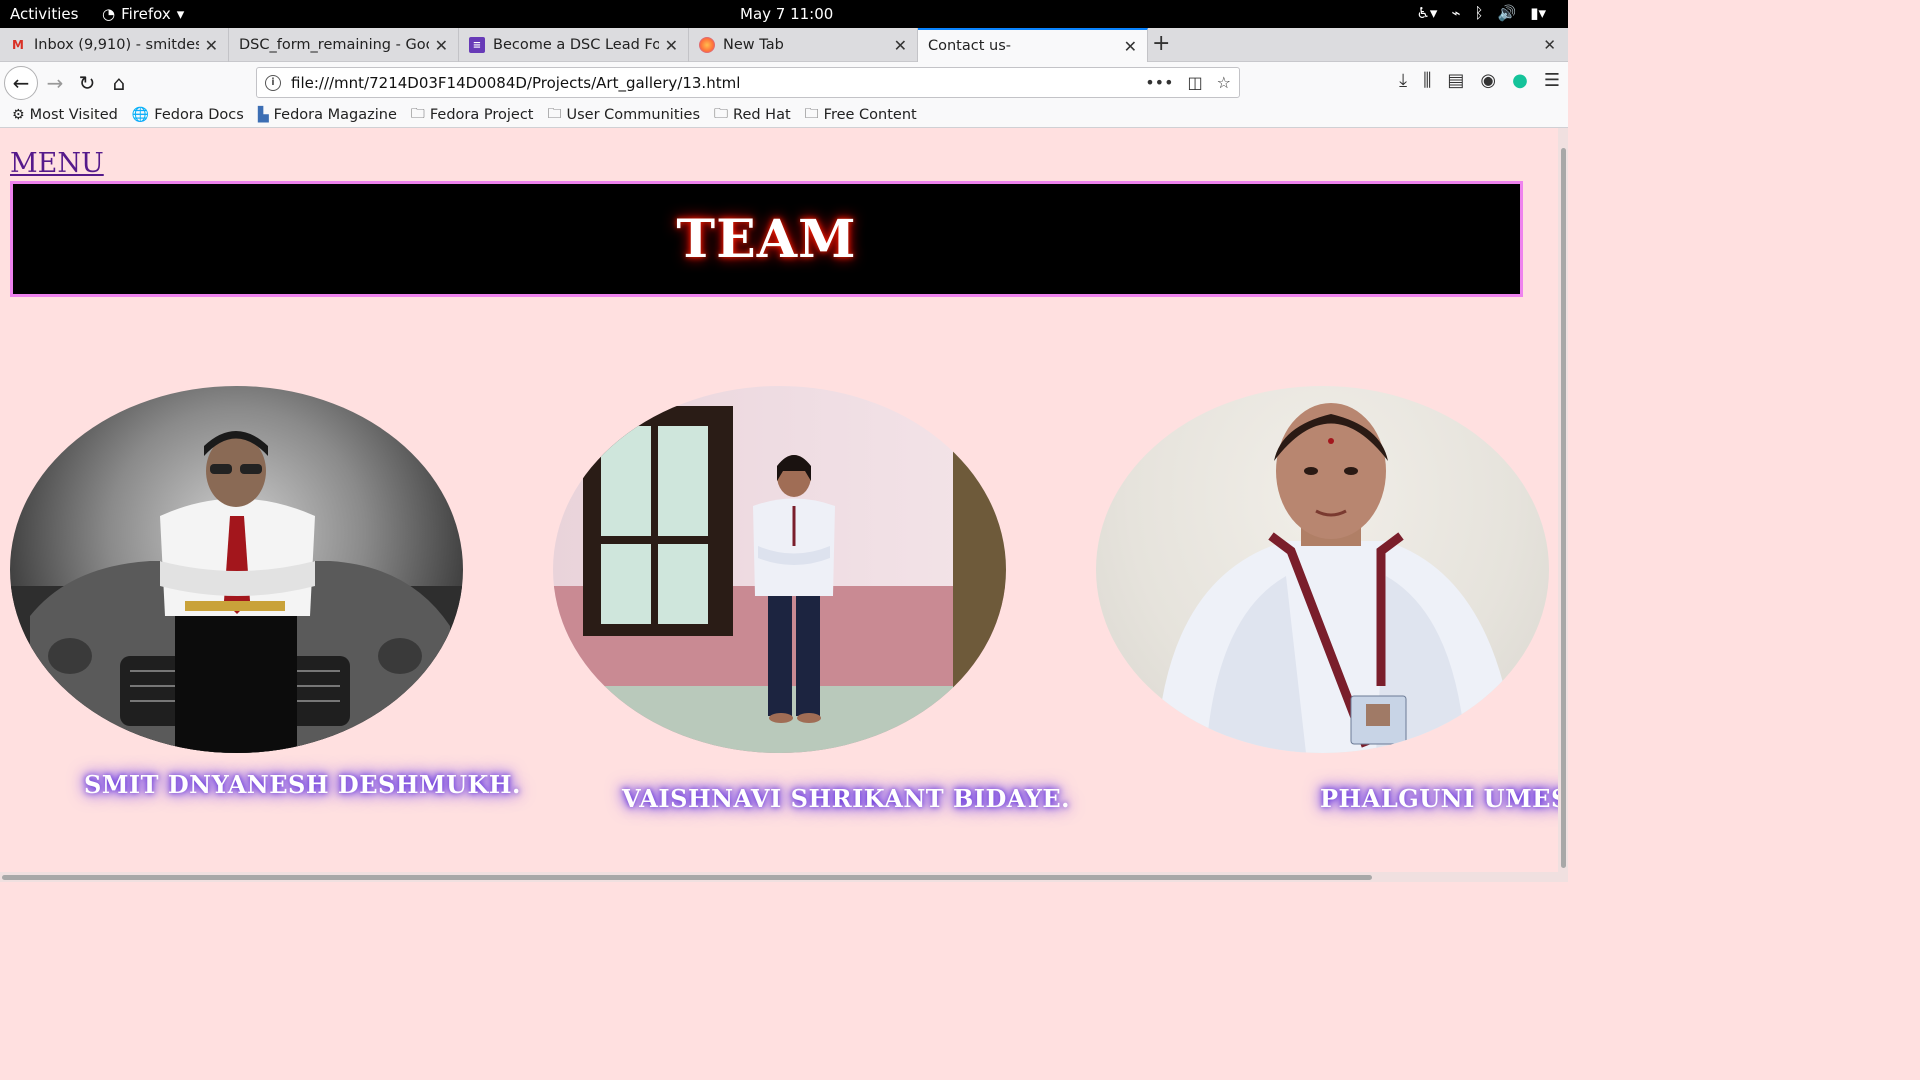 The image size is (1920, 1080). I want to click on pocket-icon: ◫, so click(1195, 82).